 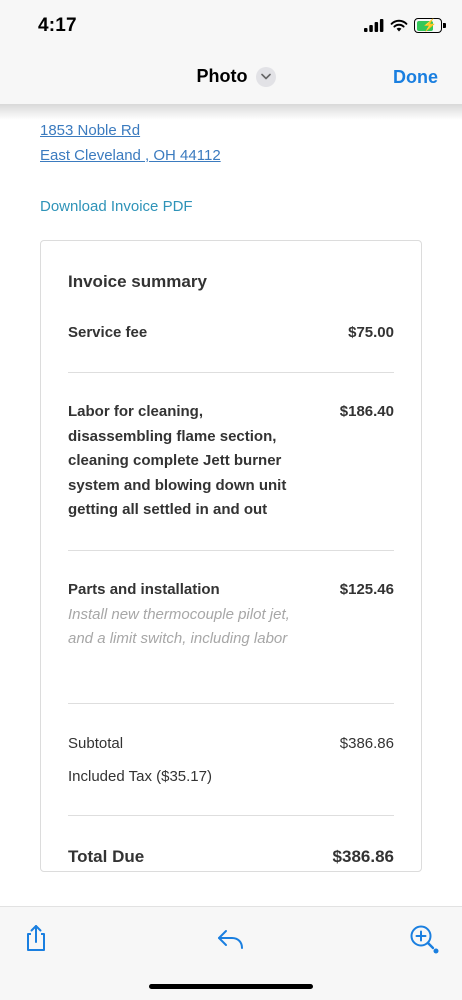 I want to click on status-time: 4:17, so click(x=57, y=25).